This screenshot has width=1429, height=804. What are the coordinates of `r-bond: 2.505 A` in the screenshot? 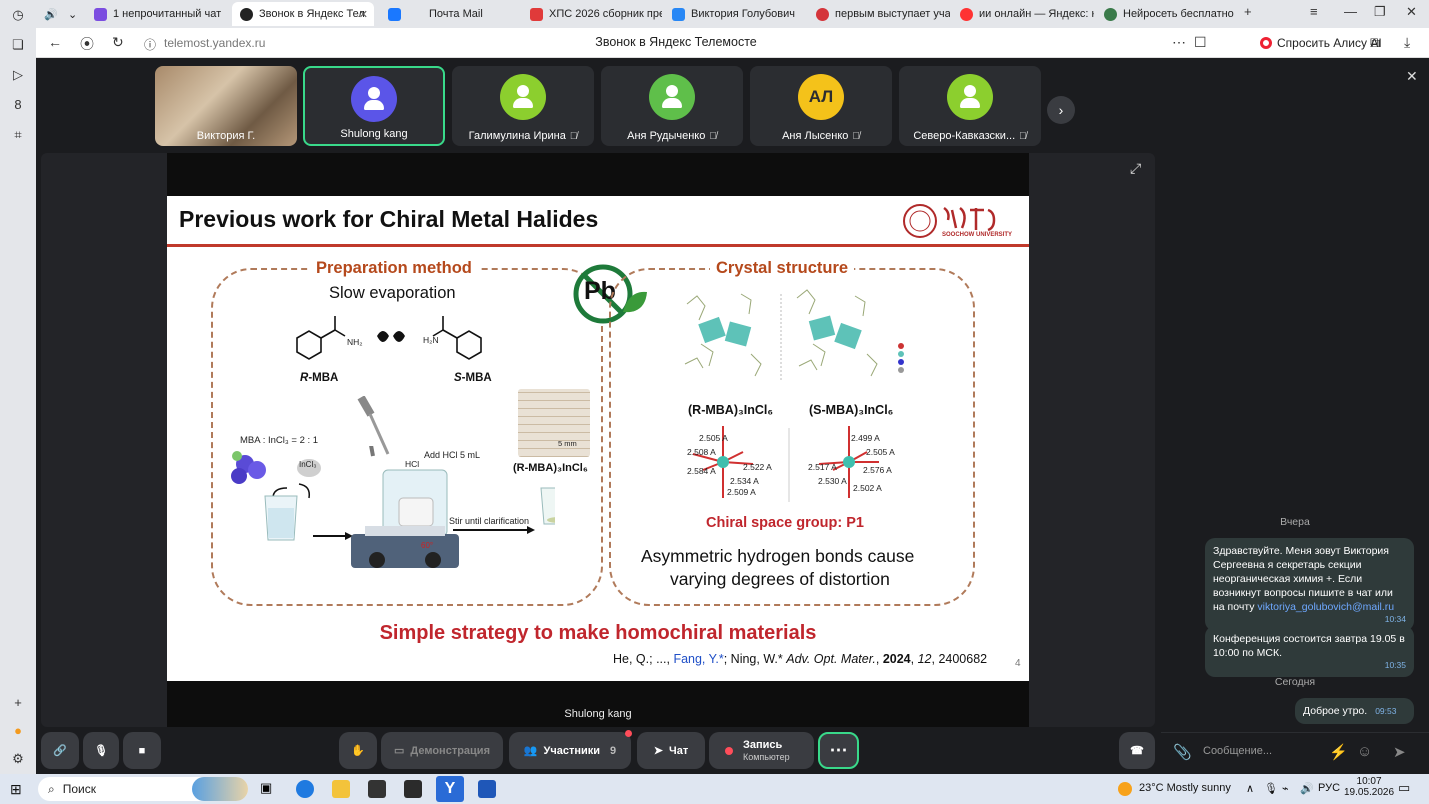 It's located at (713, 438).